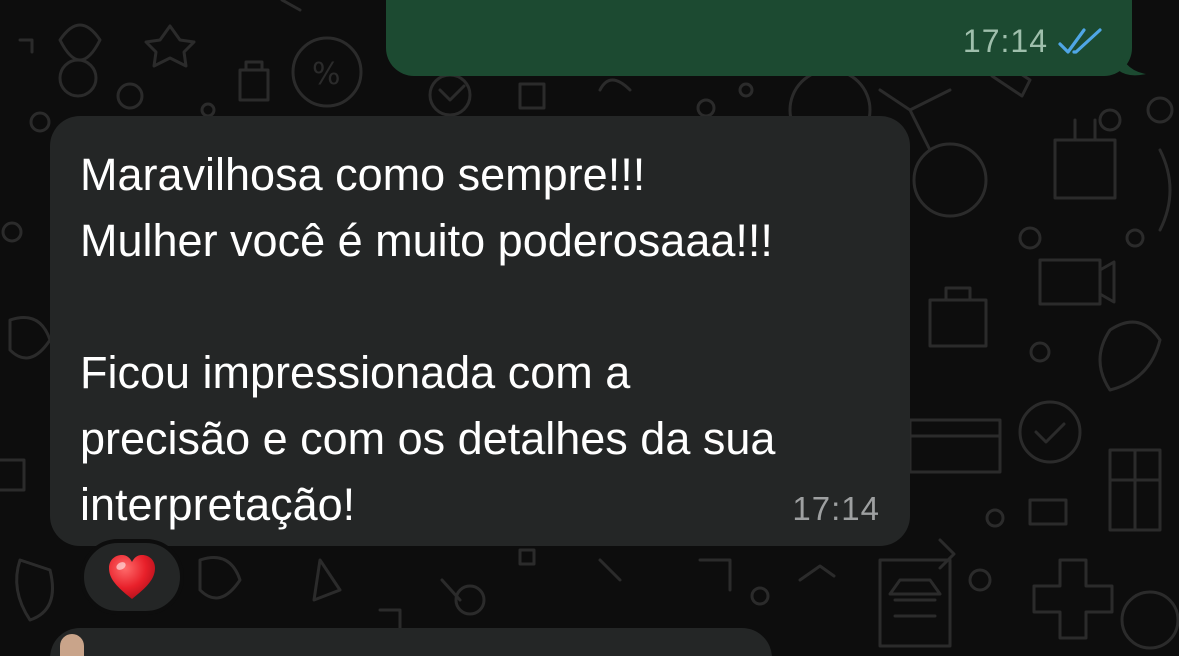 The width and height of the screenshot is (1179, 656). I want to click on message-text-line: interpretação!, so click(218, 504).